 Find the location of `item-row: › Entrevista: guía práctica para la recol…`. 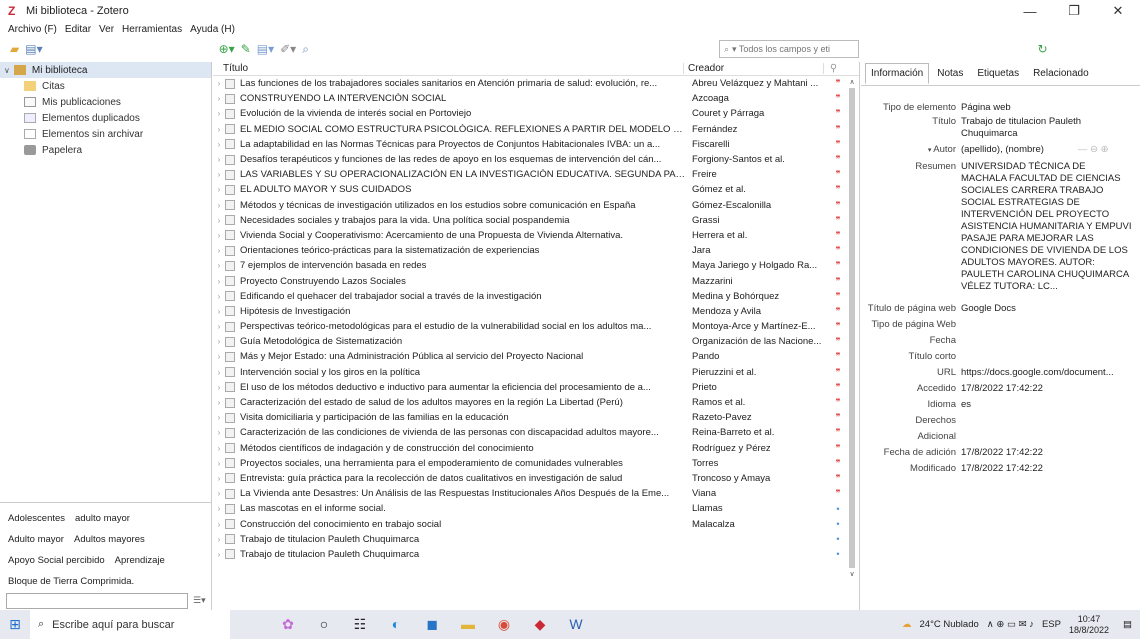

item-row: › Entrevista: guía práctica para la recol… is located at coordinates (536, 478).